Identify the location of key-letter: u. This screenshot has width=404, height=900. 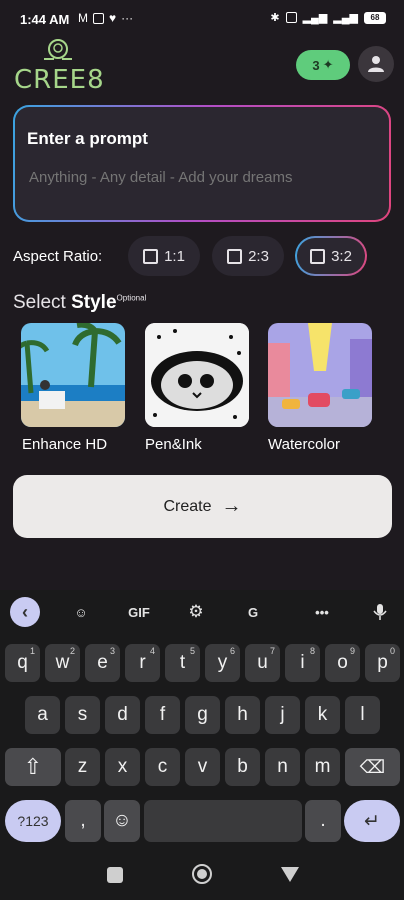
(262, 662).